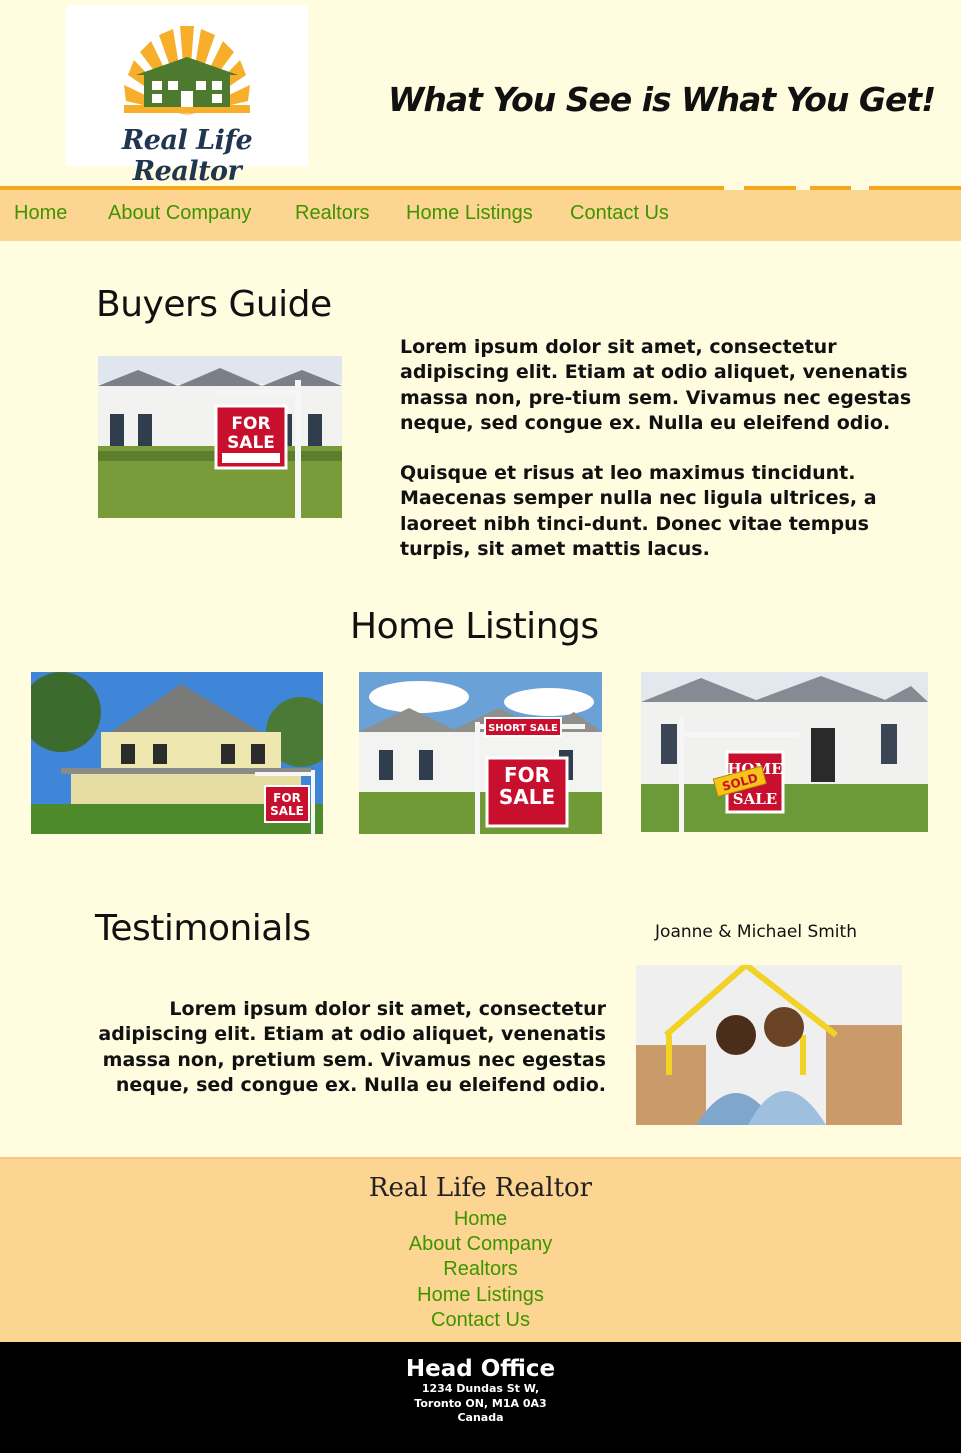 The image size is (961, 1453). Describe the element at coordinates (480, 1403) in the screenshot. I see `address-line-2: Toronto ON, M1A 0A3` at that location.